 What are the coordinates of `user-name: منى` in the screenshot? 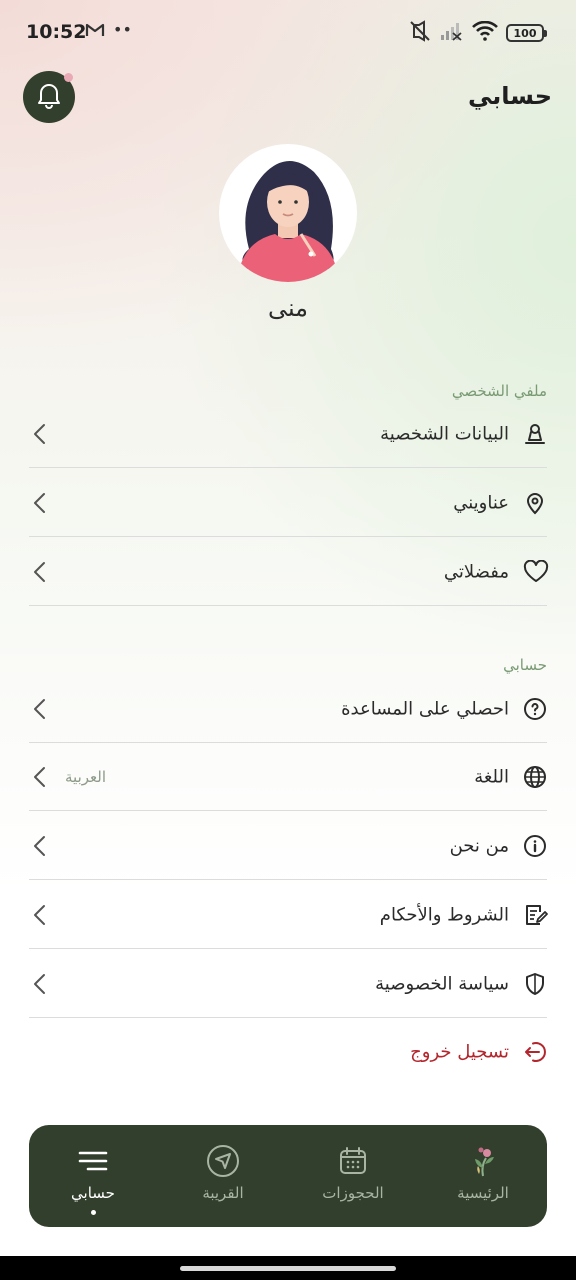 It's located at (288, 308).